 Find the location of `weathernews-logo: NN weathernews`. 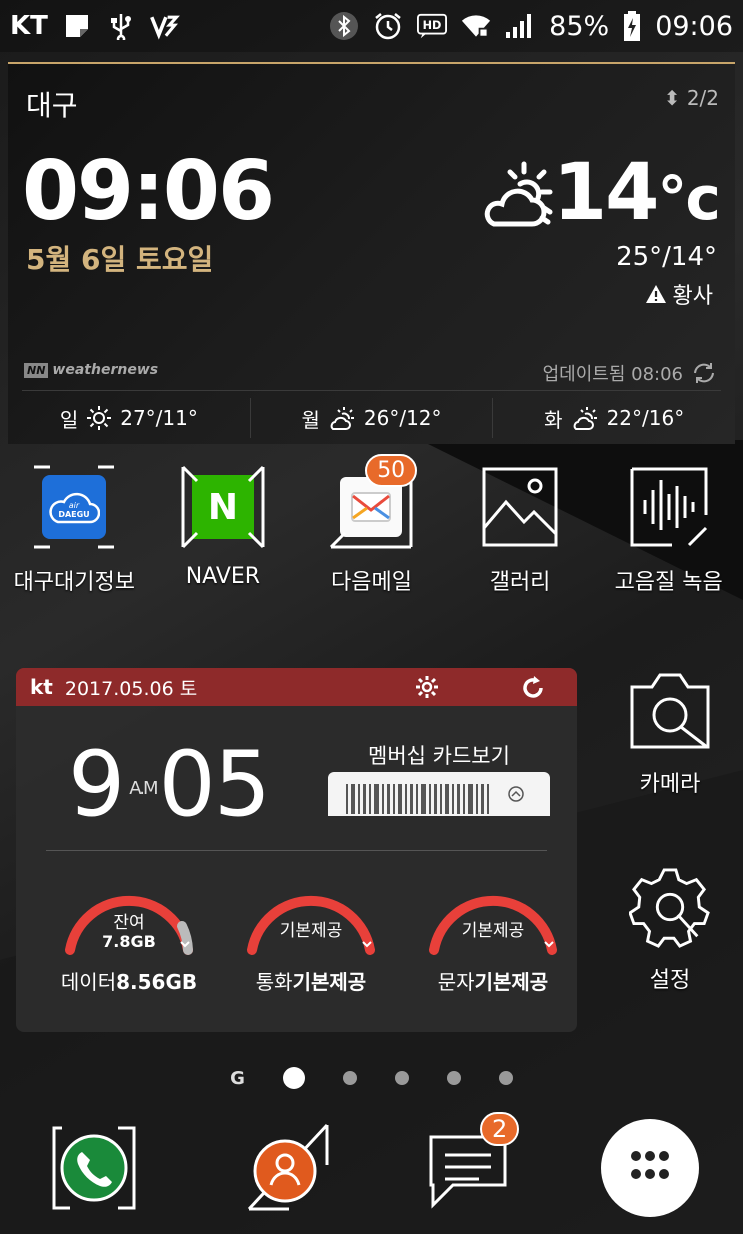

weathernews-logo: NN weathernews is located at coordinates (91, 370).